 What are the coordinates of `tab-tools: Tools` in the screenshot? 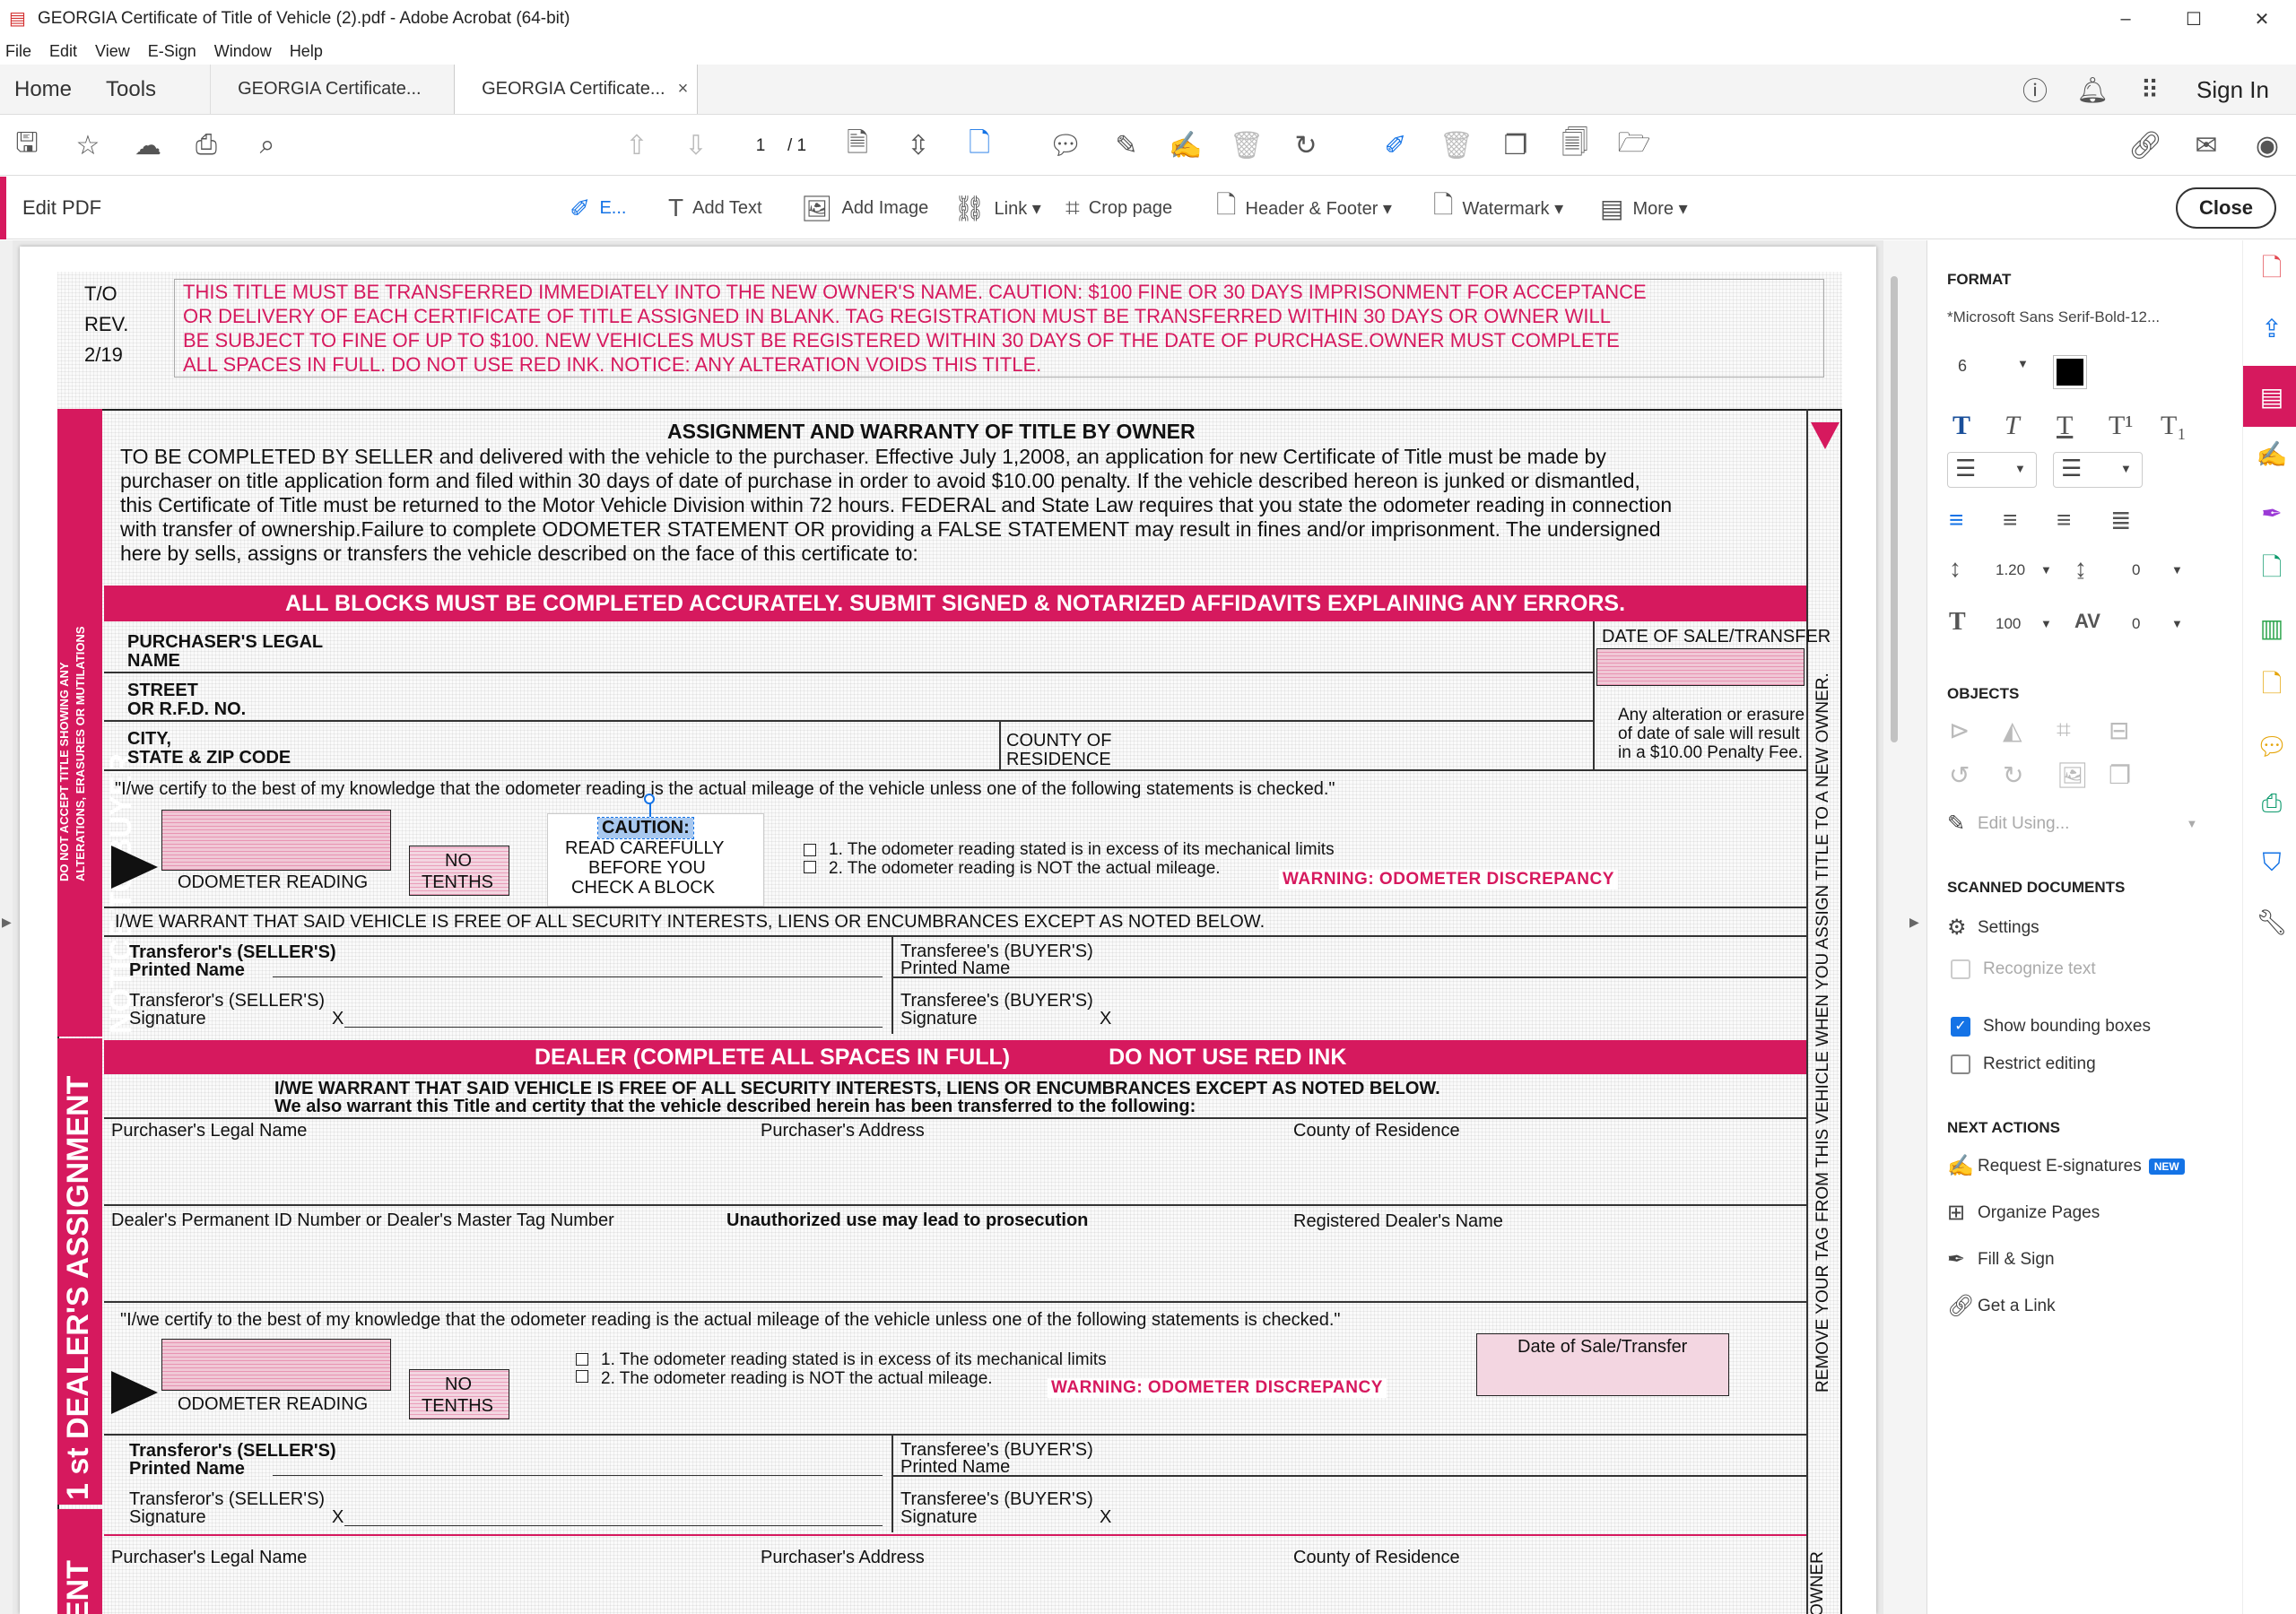 It's located at (148, 89).